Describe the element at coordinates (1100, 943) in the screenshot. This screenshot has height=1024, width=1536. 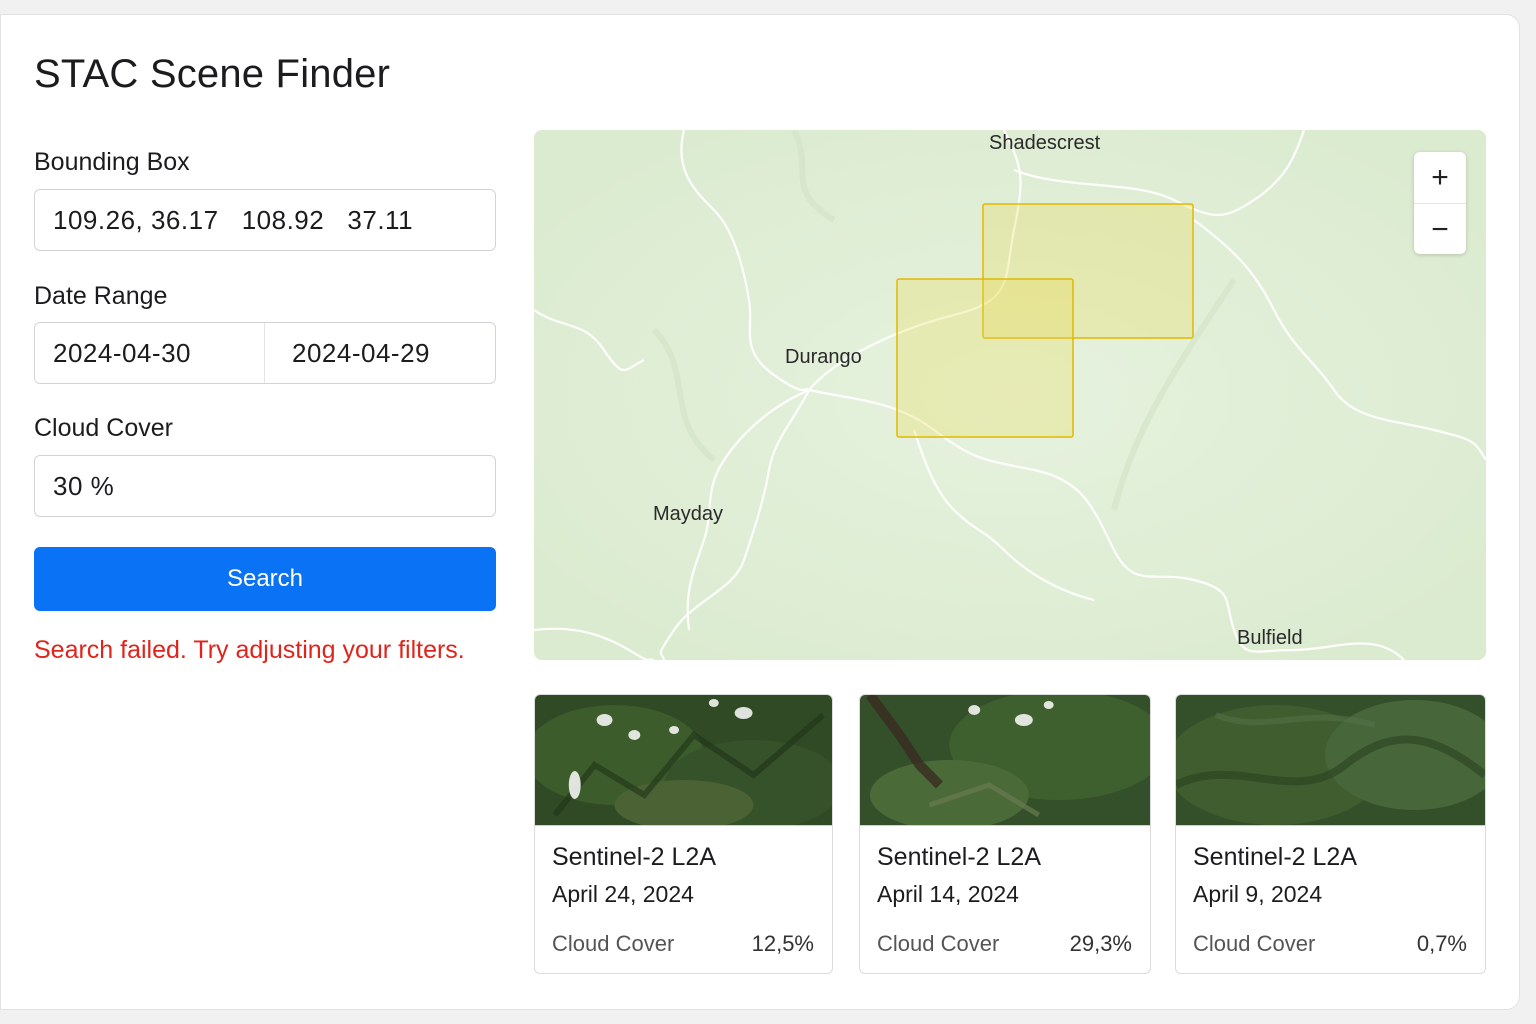
I see `card-cloud-value: 29,3%` at that location.